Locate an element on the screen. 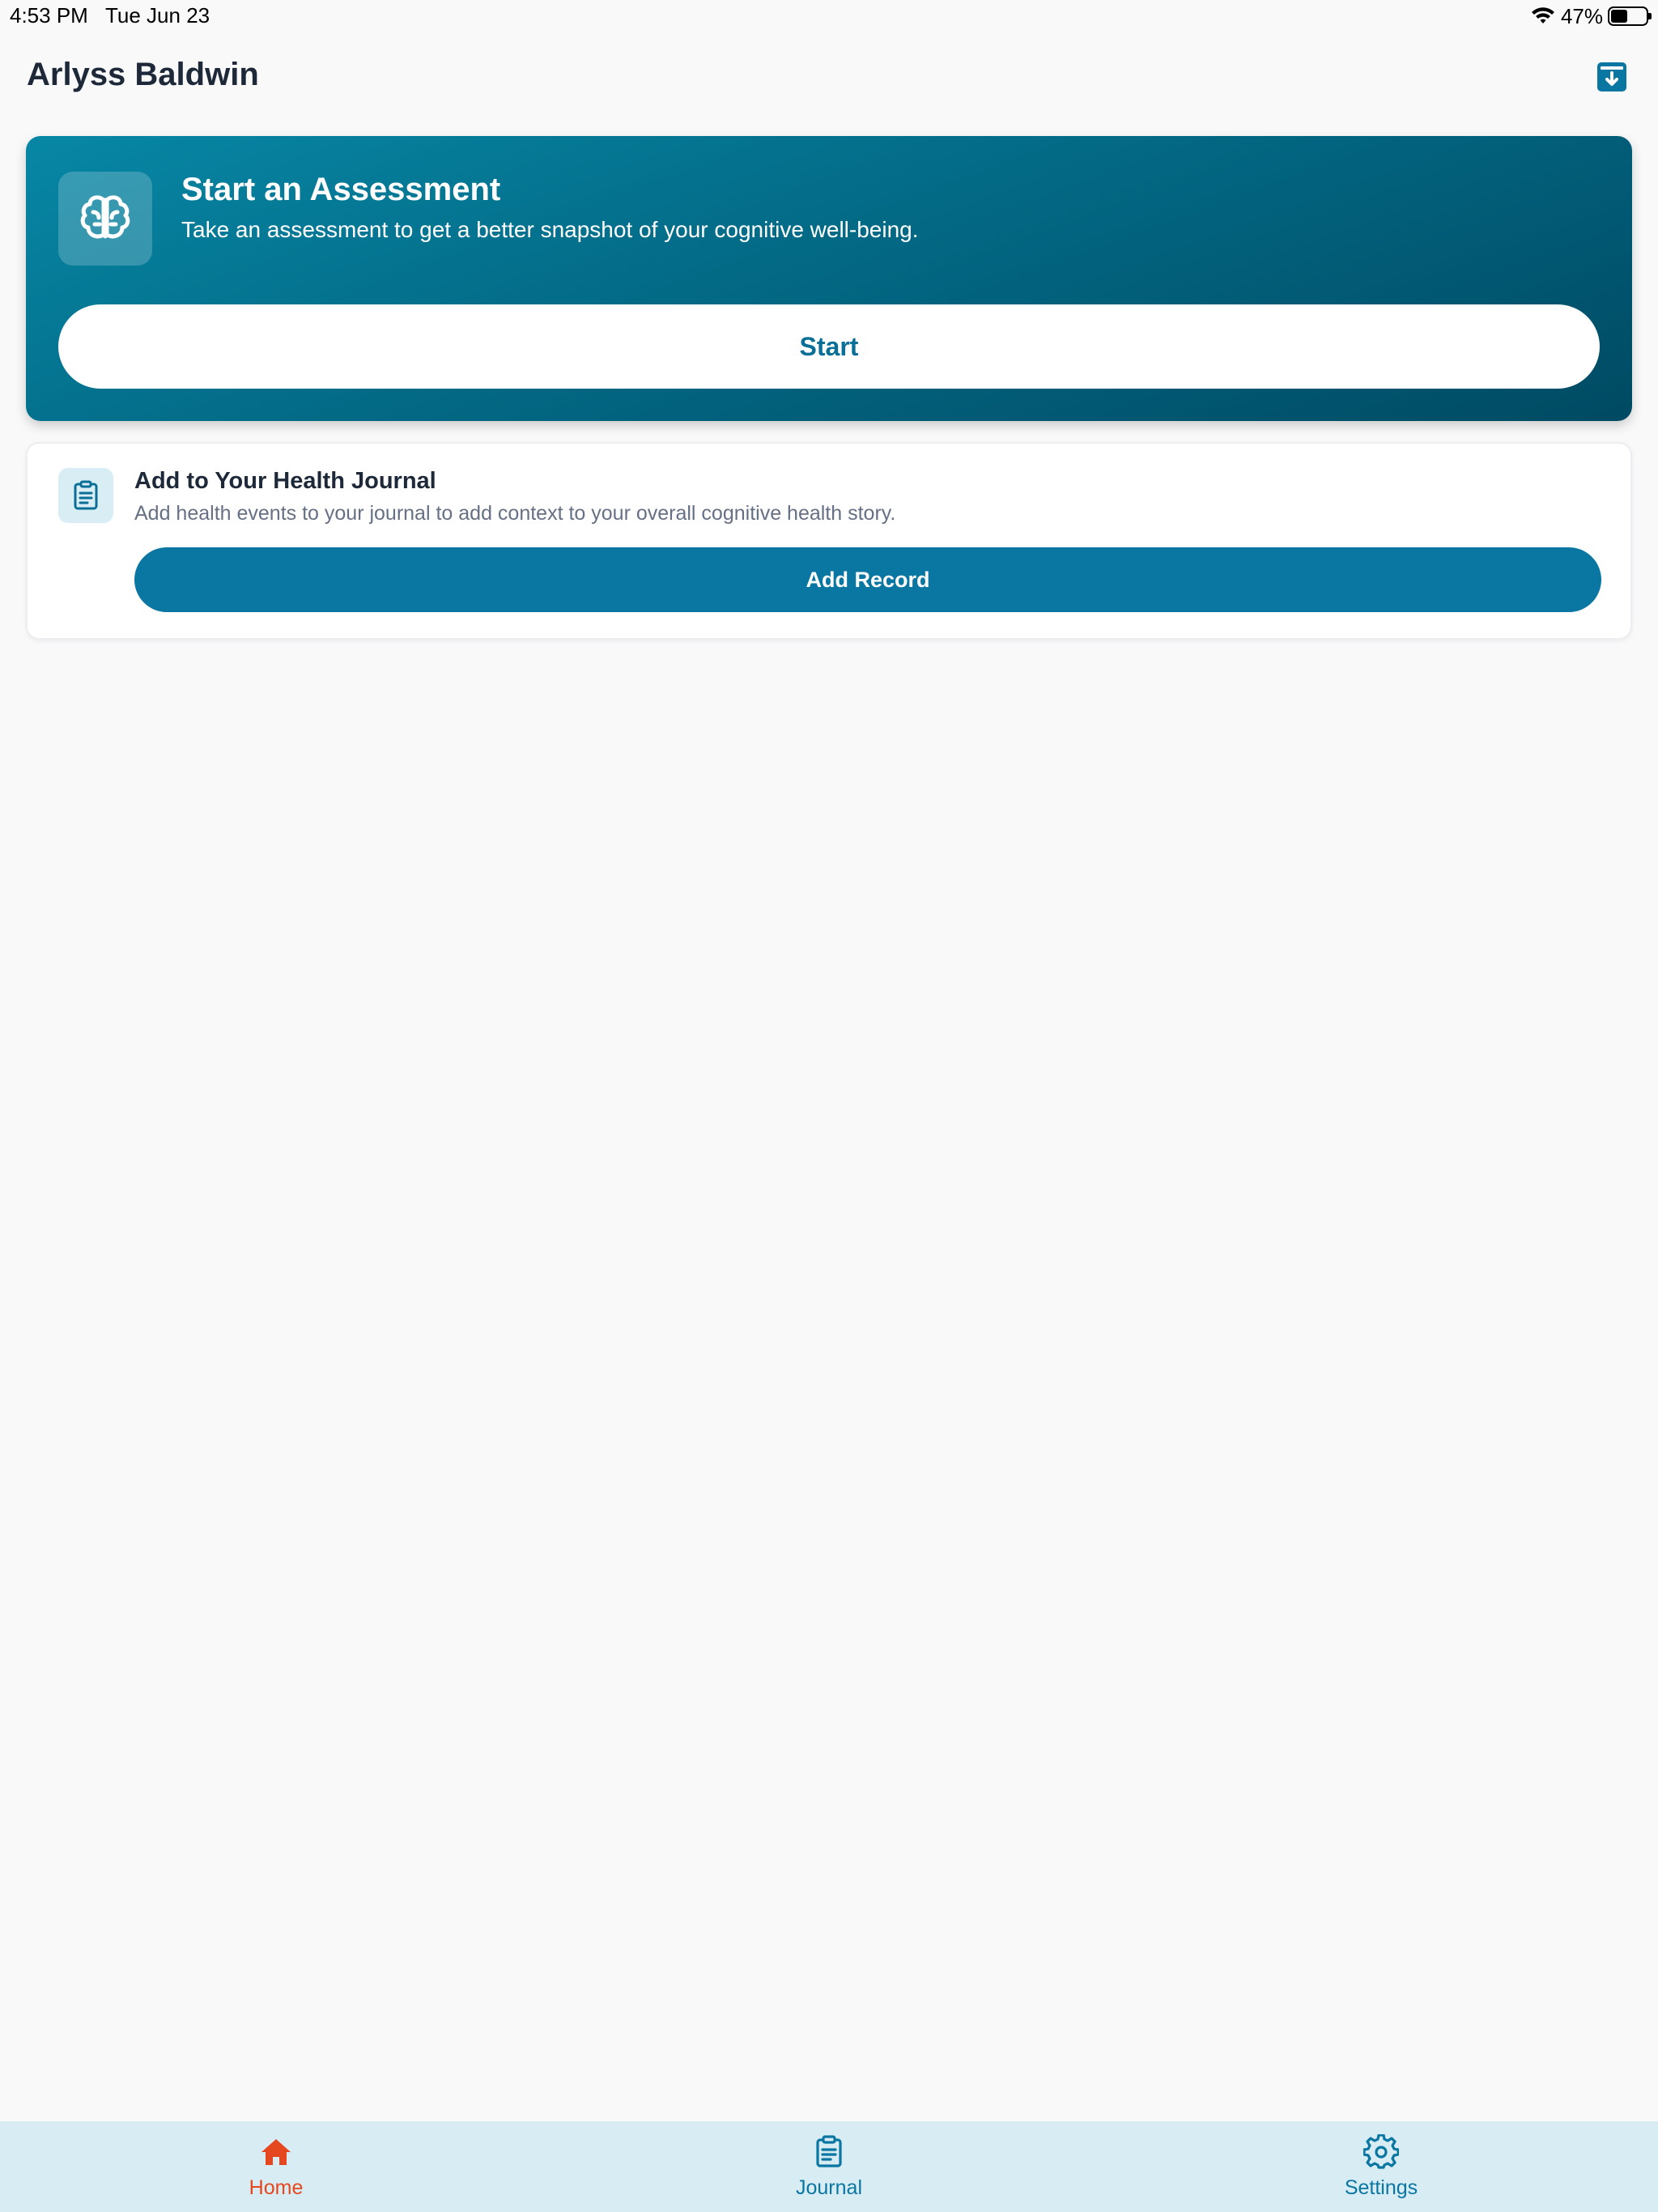 This screenshot has width=1658, height=2212. status-bar: 4:53 PM Tue Jun 23 47% is located at coordinates (829, 16).